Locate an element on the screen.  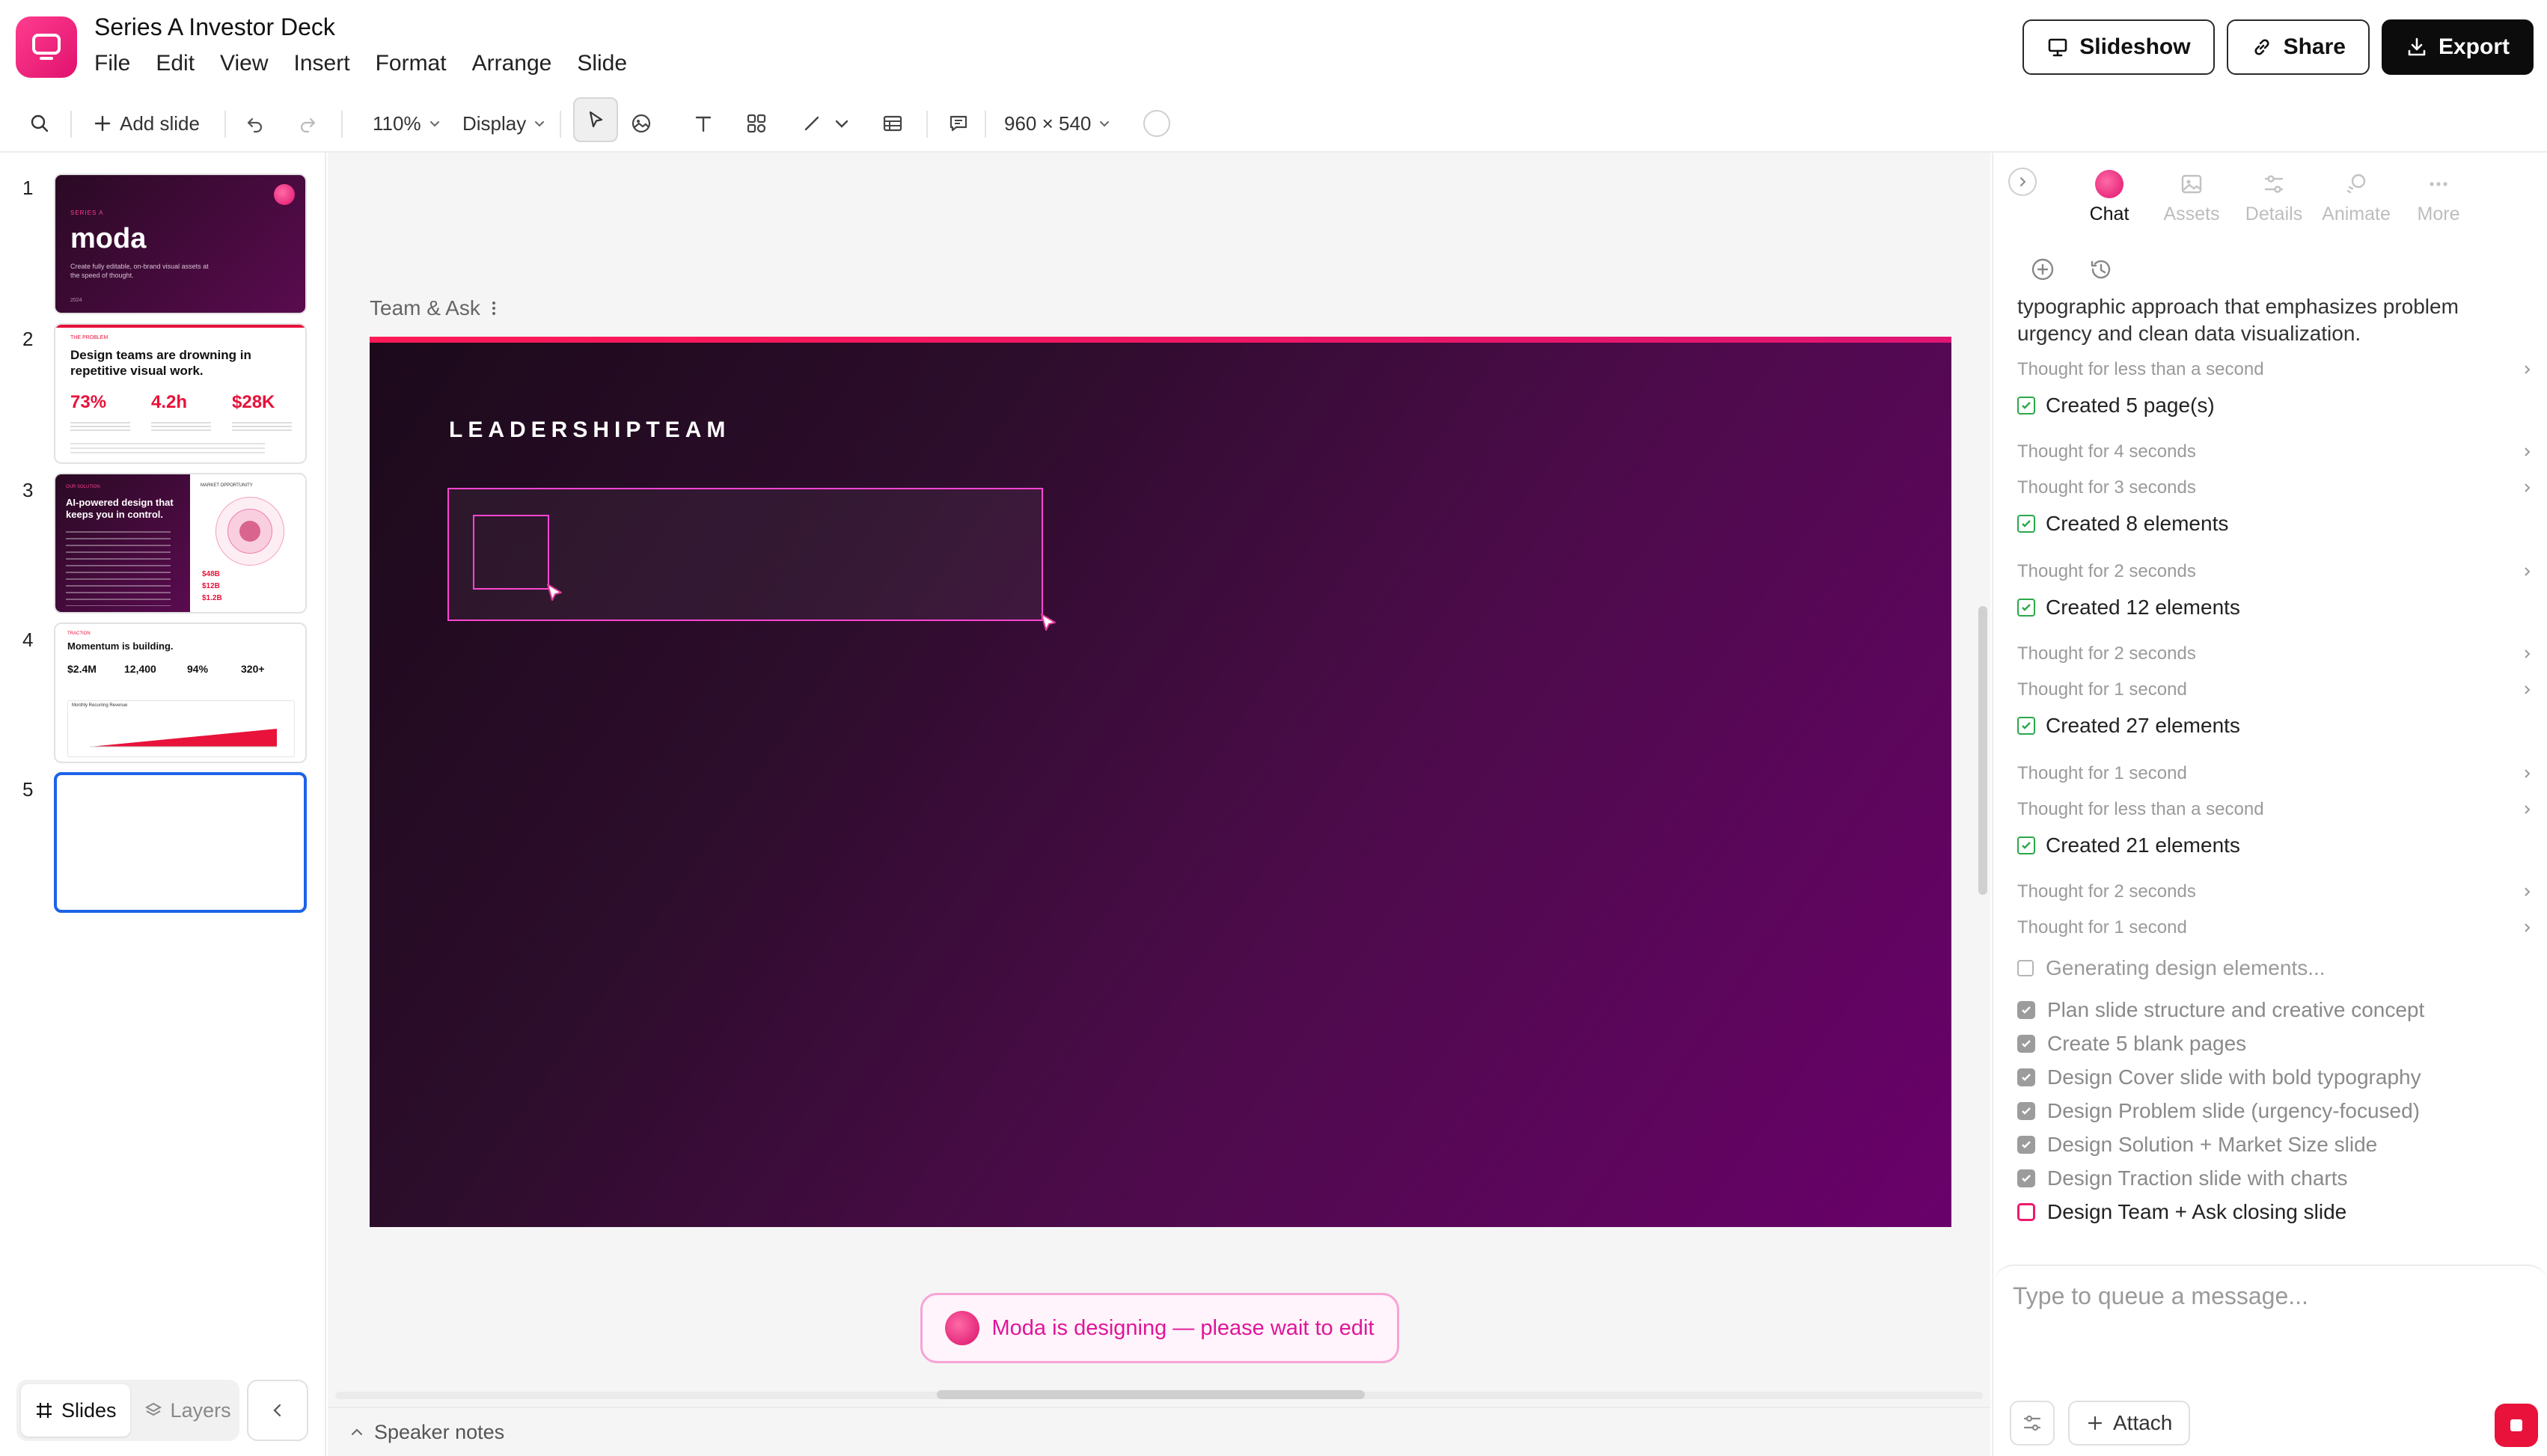
table-tool is located at coordinates (892, 123).